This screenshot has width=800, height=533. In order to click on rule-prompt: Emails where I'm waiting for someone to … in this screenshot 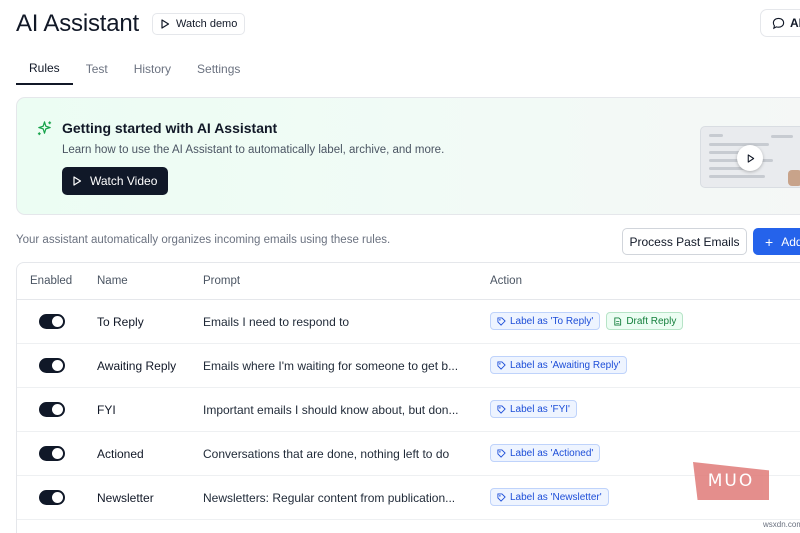, I will do `click(331, 366)`.